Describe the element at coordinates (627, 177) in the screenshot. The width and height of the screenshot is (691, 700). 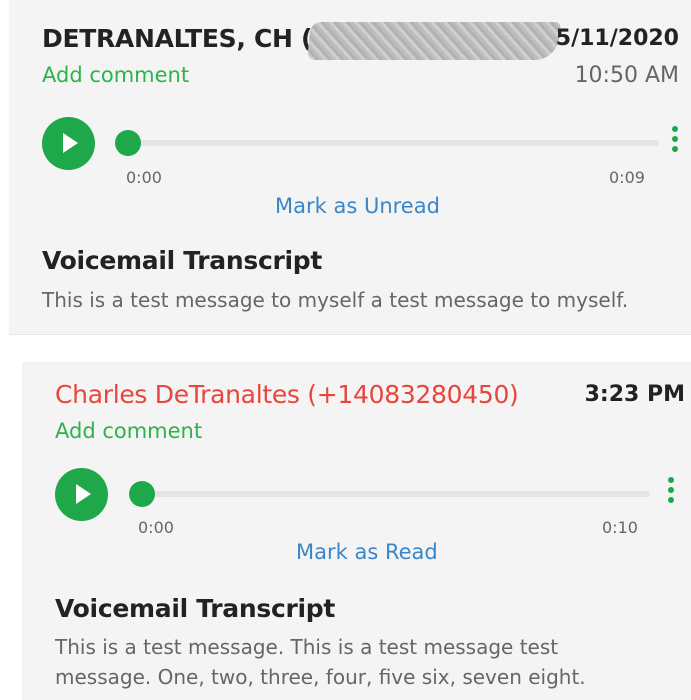
I see `total-duration: 0:09` at that location.